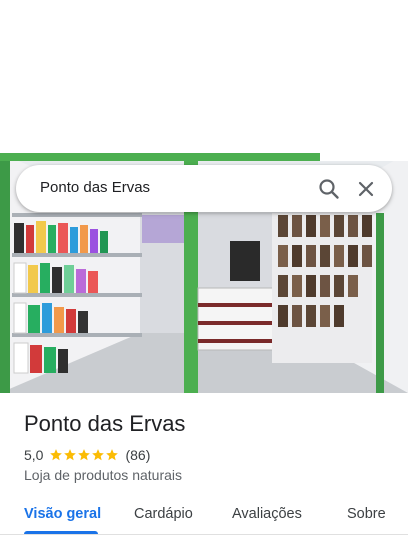  Describe the element at coordinates (267, 514) in the screenshot. I see `tab-reviews: Avaliações` at that location.